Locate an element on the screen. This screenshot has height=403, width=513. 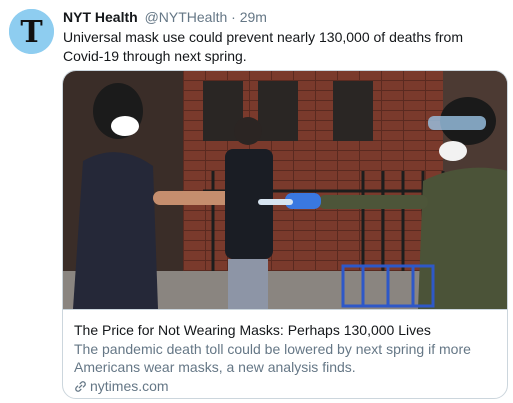
avatar: T is located at coordinates (31, 31).